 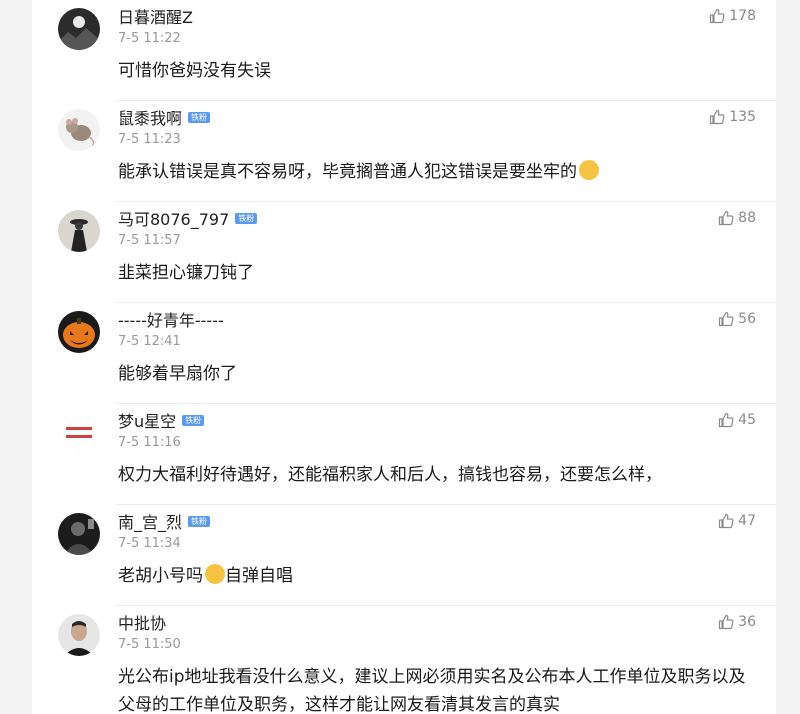 What do you see at coordinates (149, 240) in the screenshot?
I see `timestamp: 7-5 11:57` at bounding box center [149, 240].